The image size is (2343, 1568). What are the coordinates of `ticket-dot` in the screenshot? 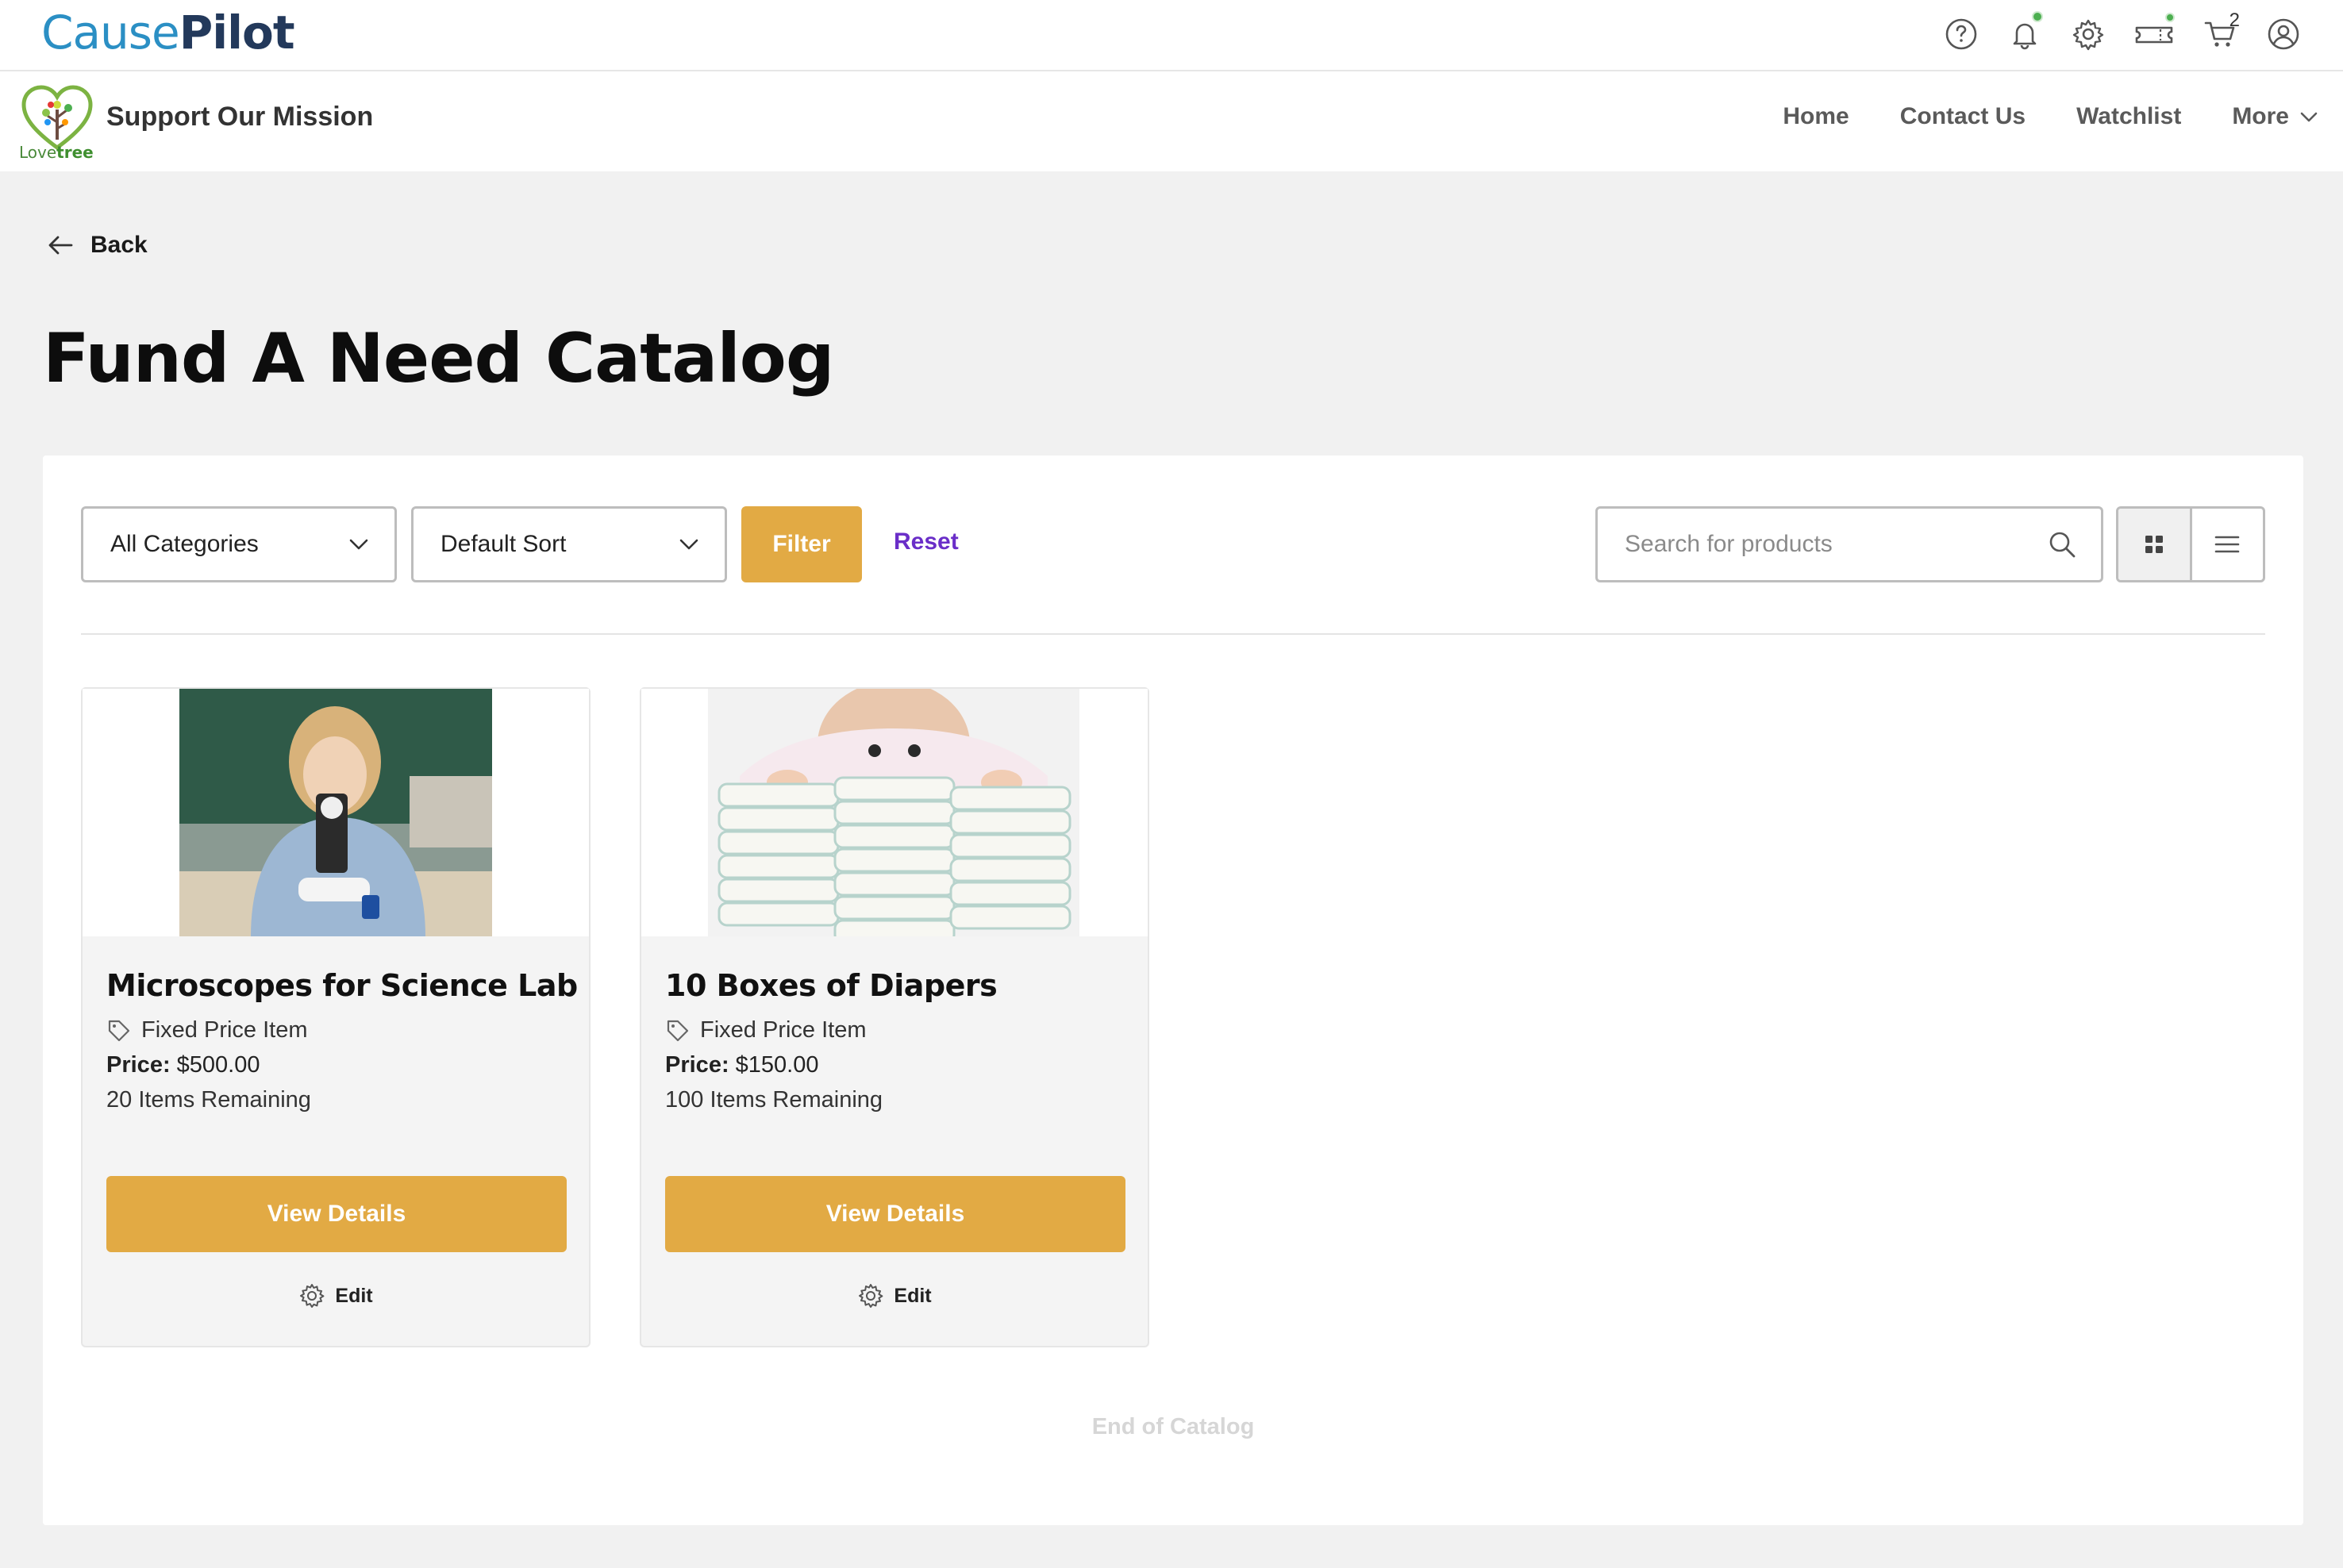 It's located at (2170, 17).